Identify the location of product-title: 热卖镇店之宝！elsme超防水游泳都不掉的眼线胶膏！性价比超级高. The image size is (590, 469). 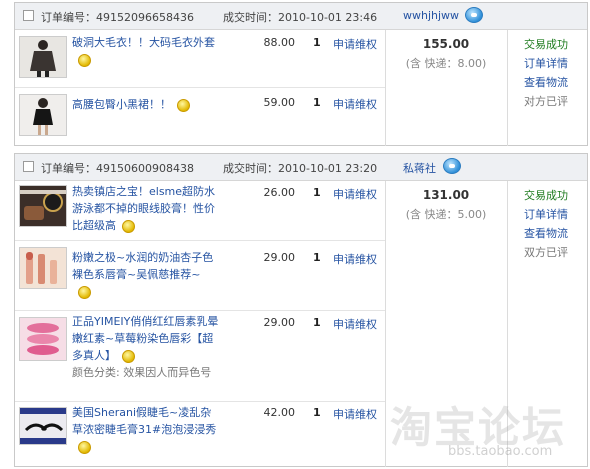
(143, 208).